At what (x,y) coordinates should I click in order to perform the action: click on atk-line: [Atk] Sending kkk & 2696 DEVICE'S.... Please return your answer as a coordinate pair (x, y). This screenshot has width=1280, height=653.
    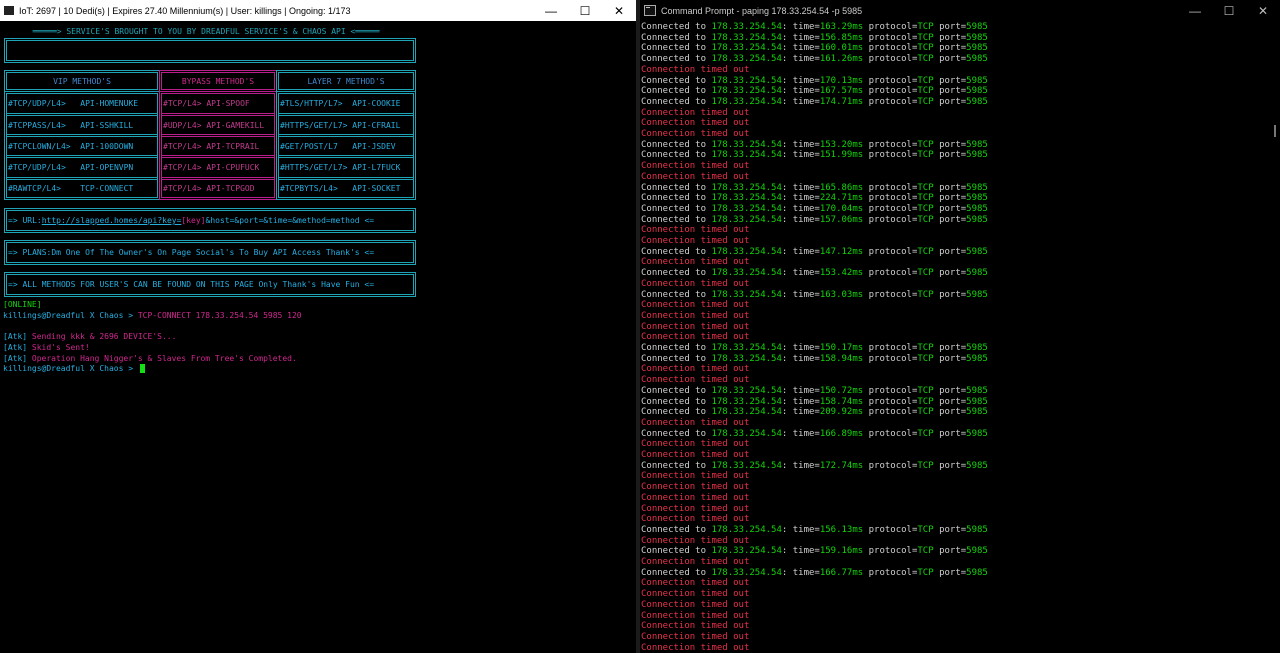
    Looking at the image, I should click on (90, 336).